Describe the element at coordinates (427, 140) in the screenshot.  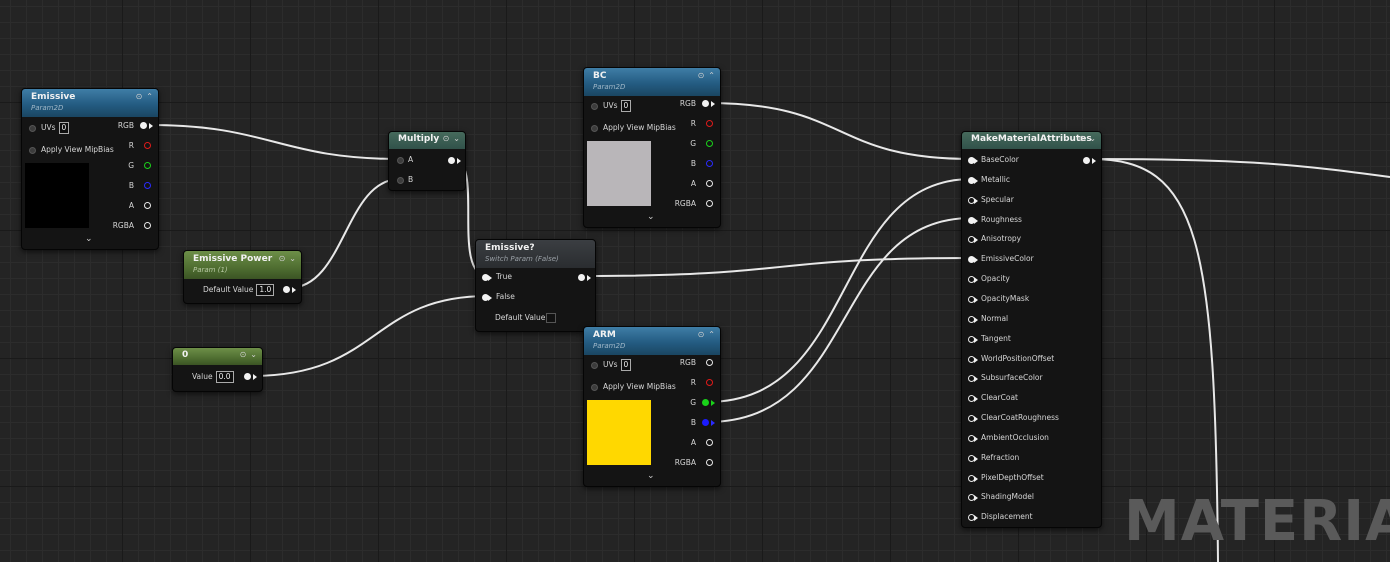
I see `node-header: Multiply ⊙ ⌄` at that location.